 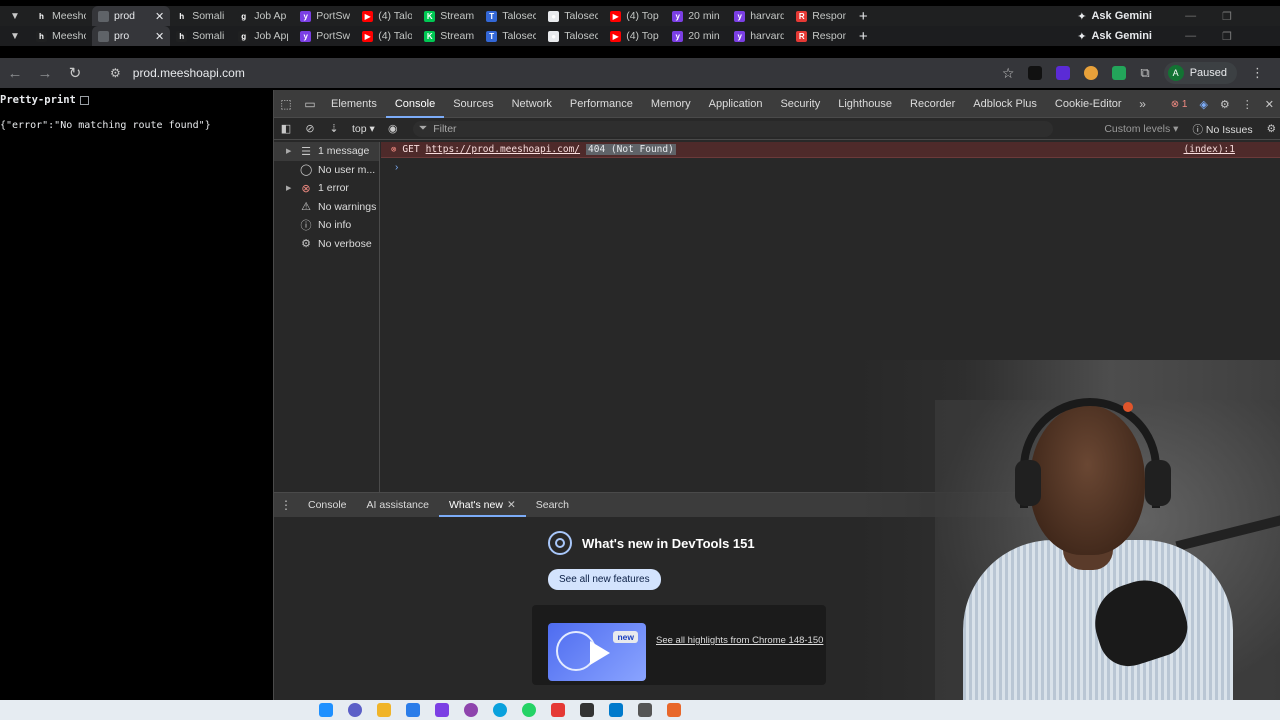 What do you see at coordinates (1209, 149) in the screenshot?
I see `source-link: (index):1` at bounding box center [1209, 149].